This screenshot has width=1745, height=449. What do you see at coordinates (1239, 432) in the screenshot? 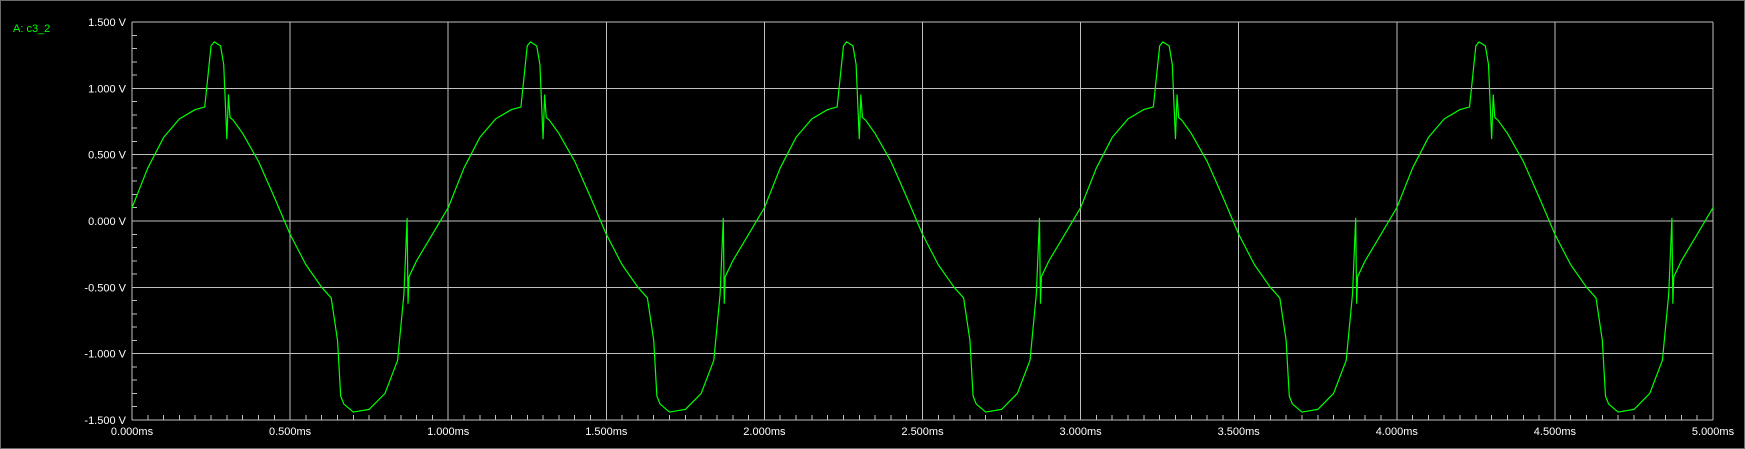
I see `x-tick-label: 3.500ms` at bounding box center [1239, 432].